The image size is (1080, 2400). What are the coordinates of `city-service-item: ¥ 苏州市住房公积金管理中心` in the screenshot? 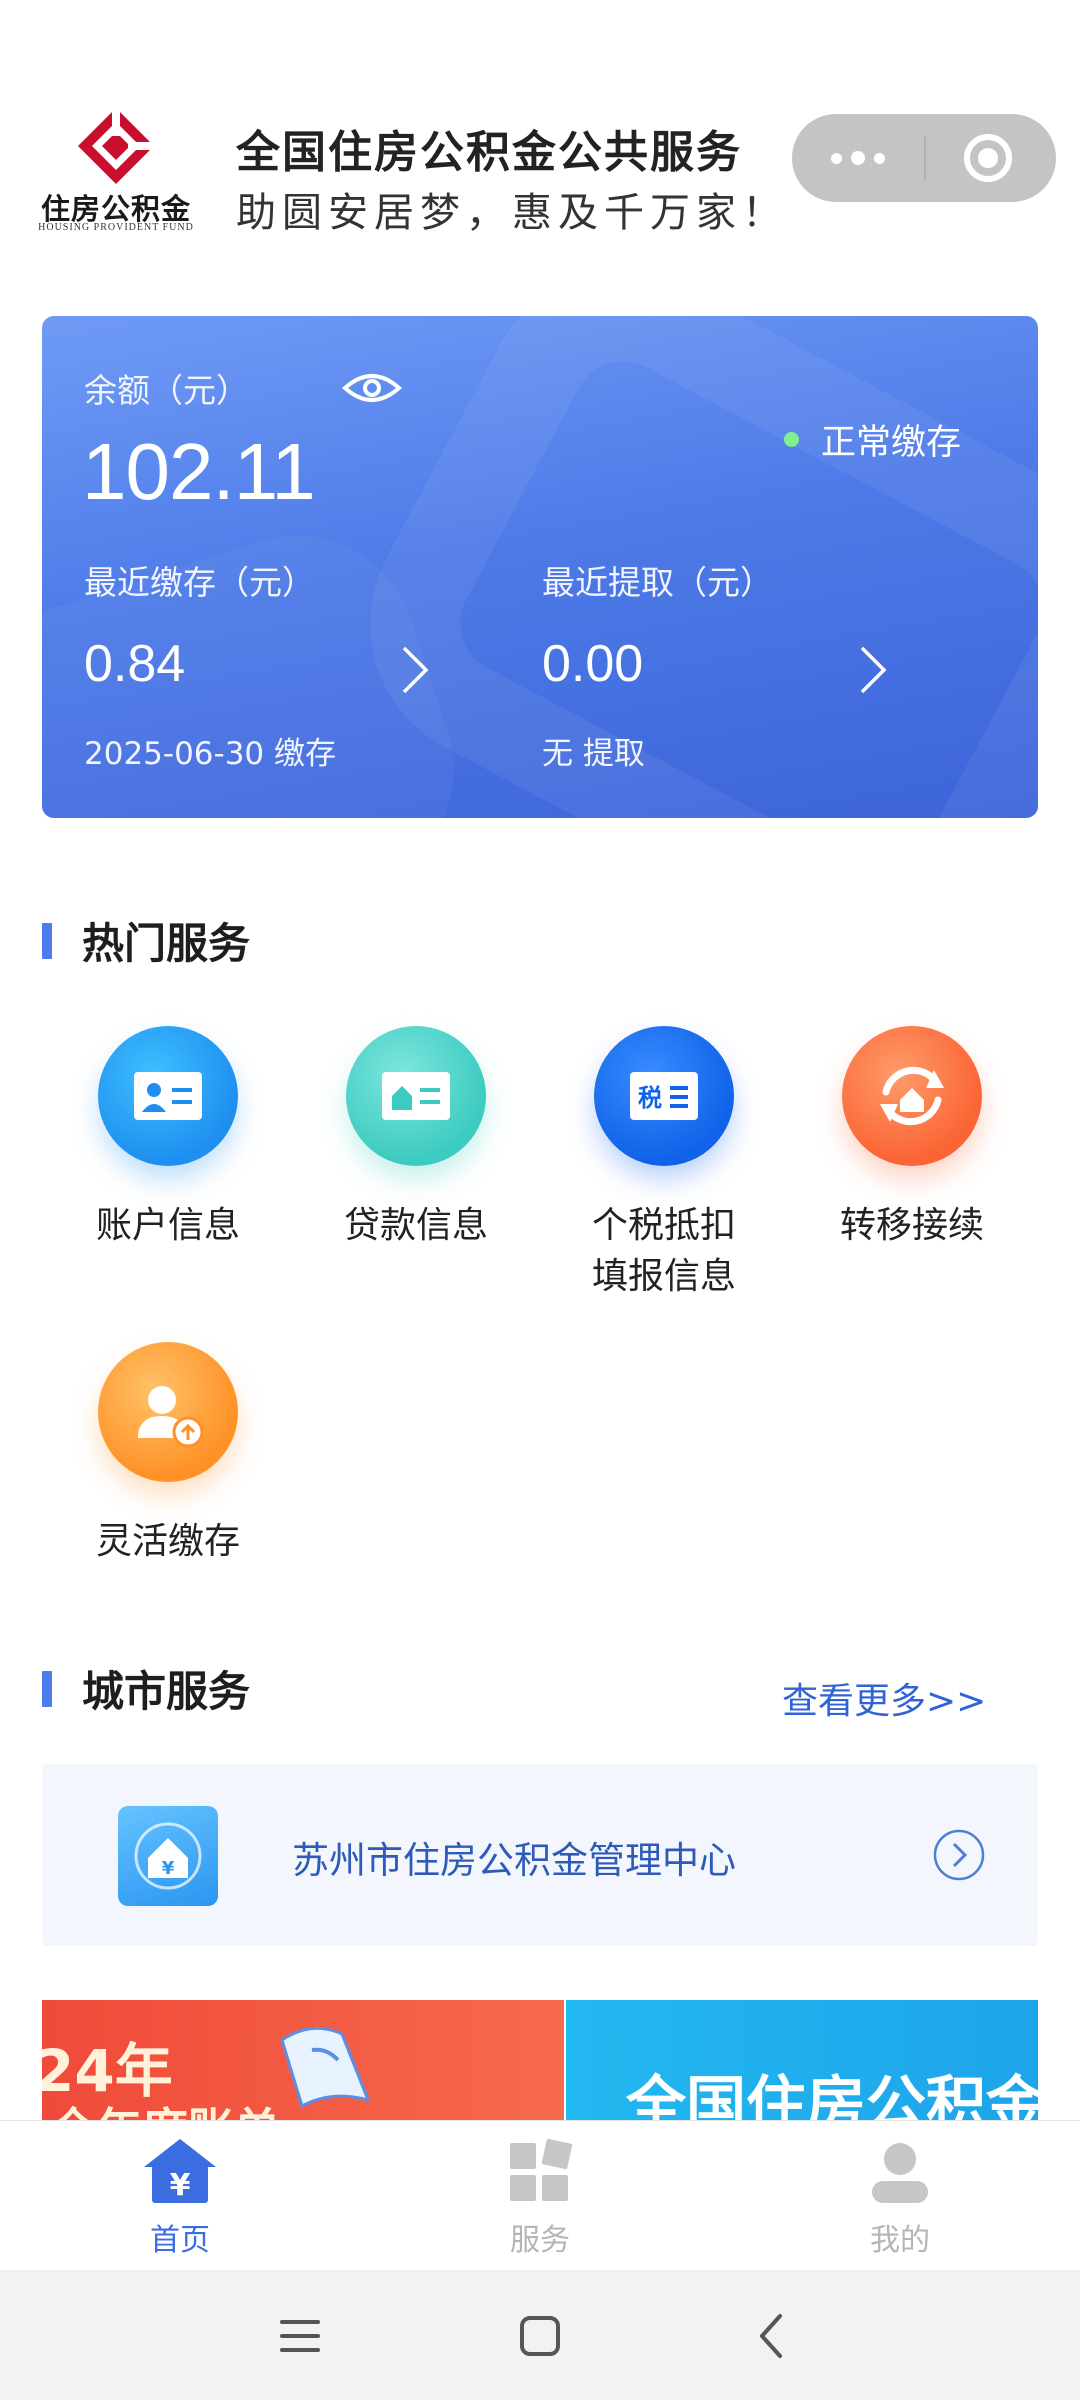 It's located at (540, 1855).